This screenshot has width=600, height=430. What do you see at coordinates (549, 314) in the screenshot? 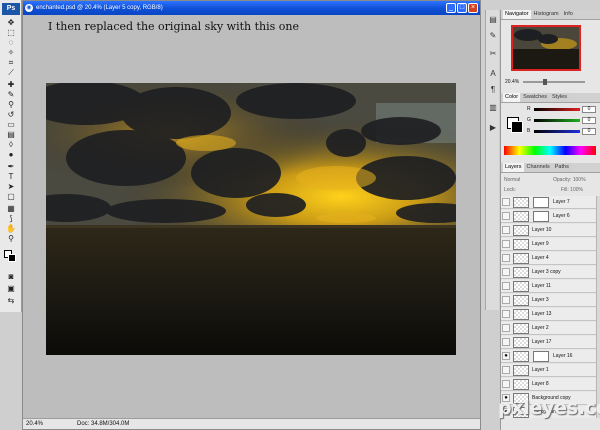
I see `layer-row: Layer 13` at bounding box center [549, 314].